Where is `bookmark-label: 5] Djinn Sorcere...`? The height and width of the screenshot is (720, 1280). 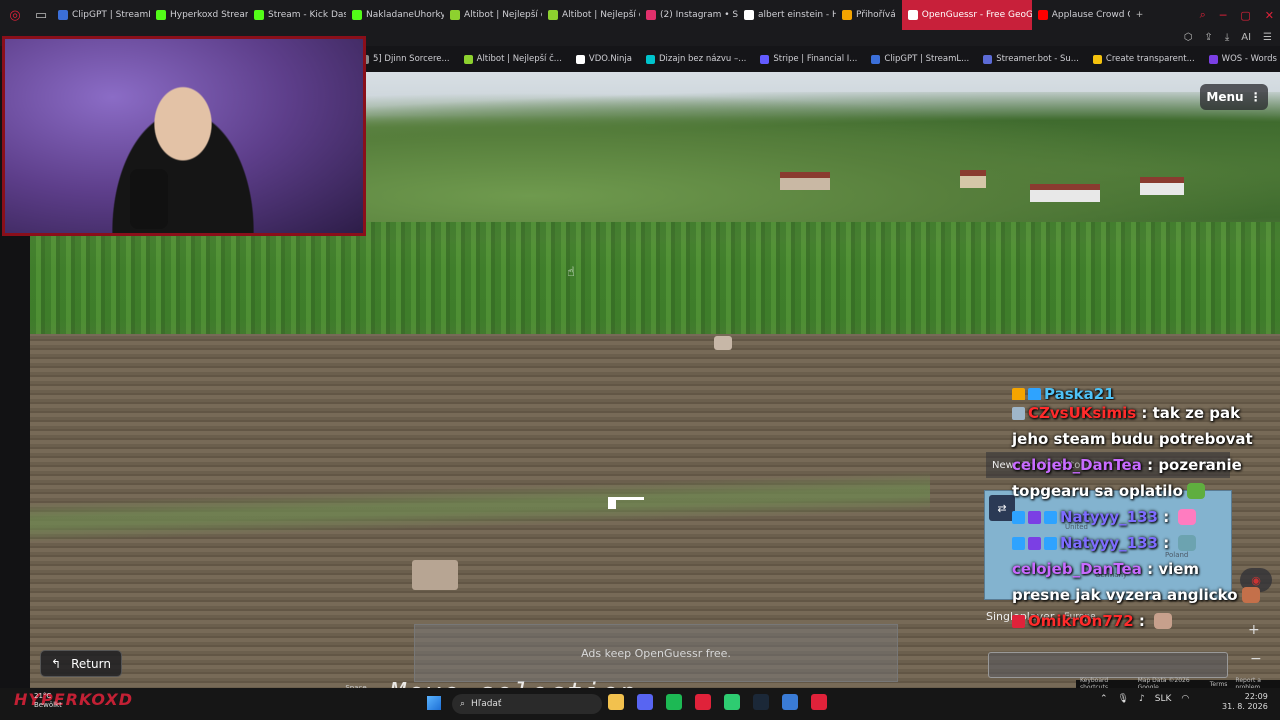 bookmark-label: 5] Djinn Sorcere... is located at coordinates (411, 59).